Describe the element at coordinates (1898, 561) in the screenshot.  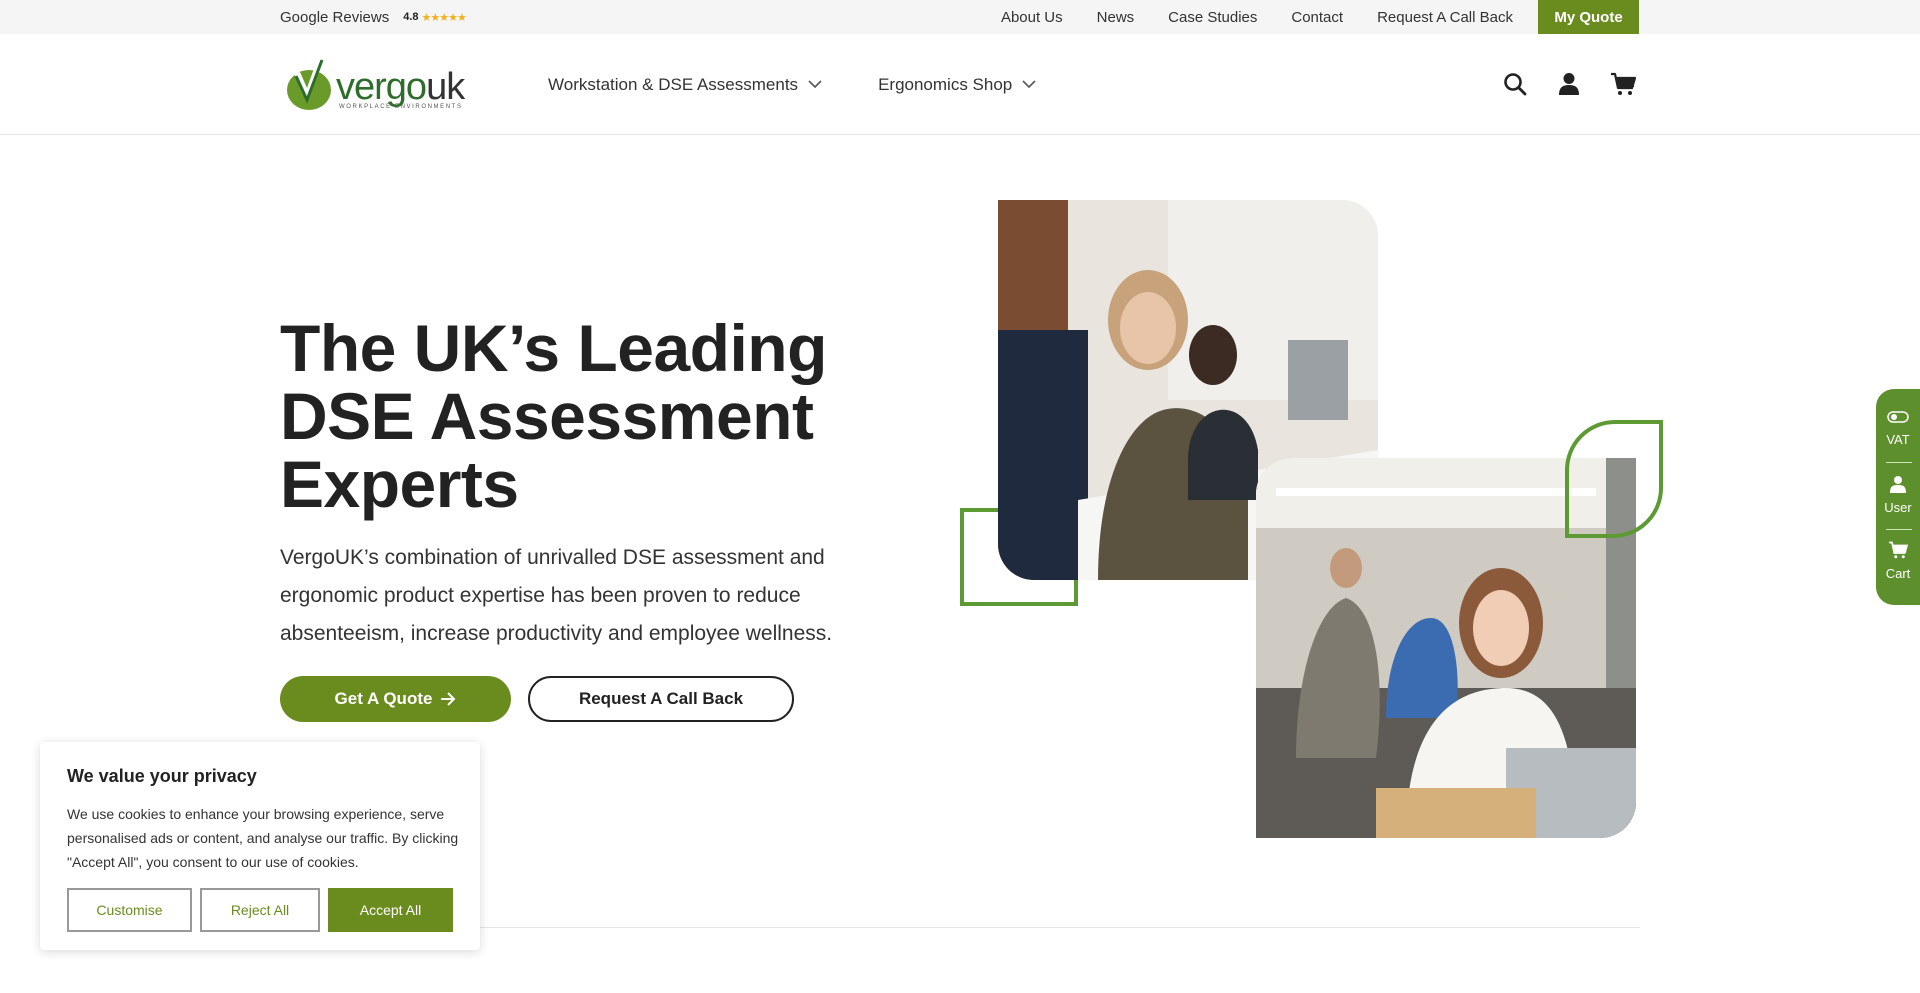
I see `sidetab-cart: Cart` at that location.